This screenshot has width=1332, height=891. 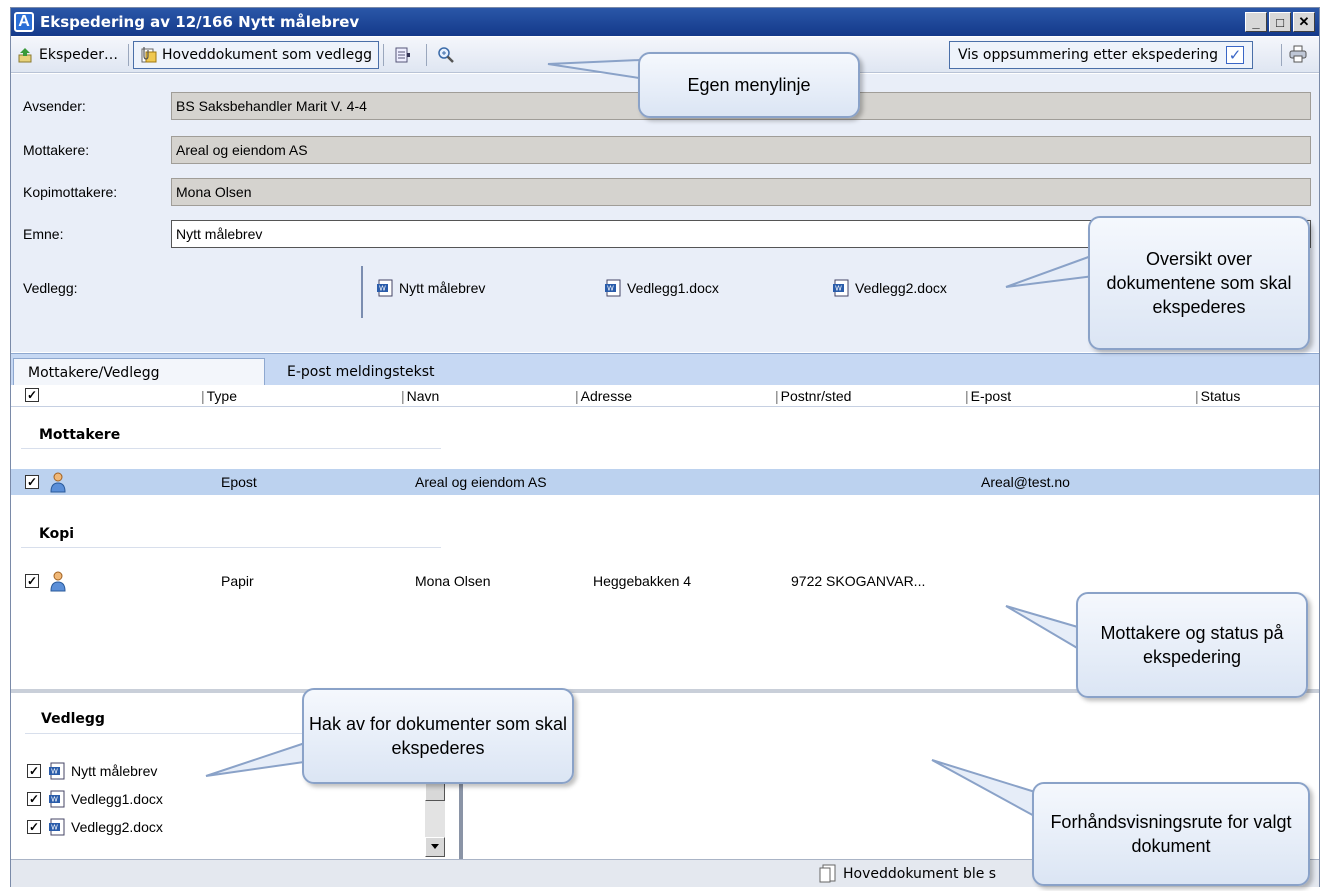 I want to click on column-epost: E-post, so click(x=988, y=396).